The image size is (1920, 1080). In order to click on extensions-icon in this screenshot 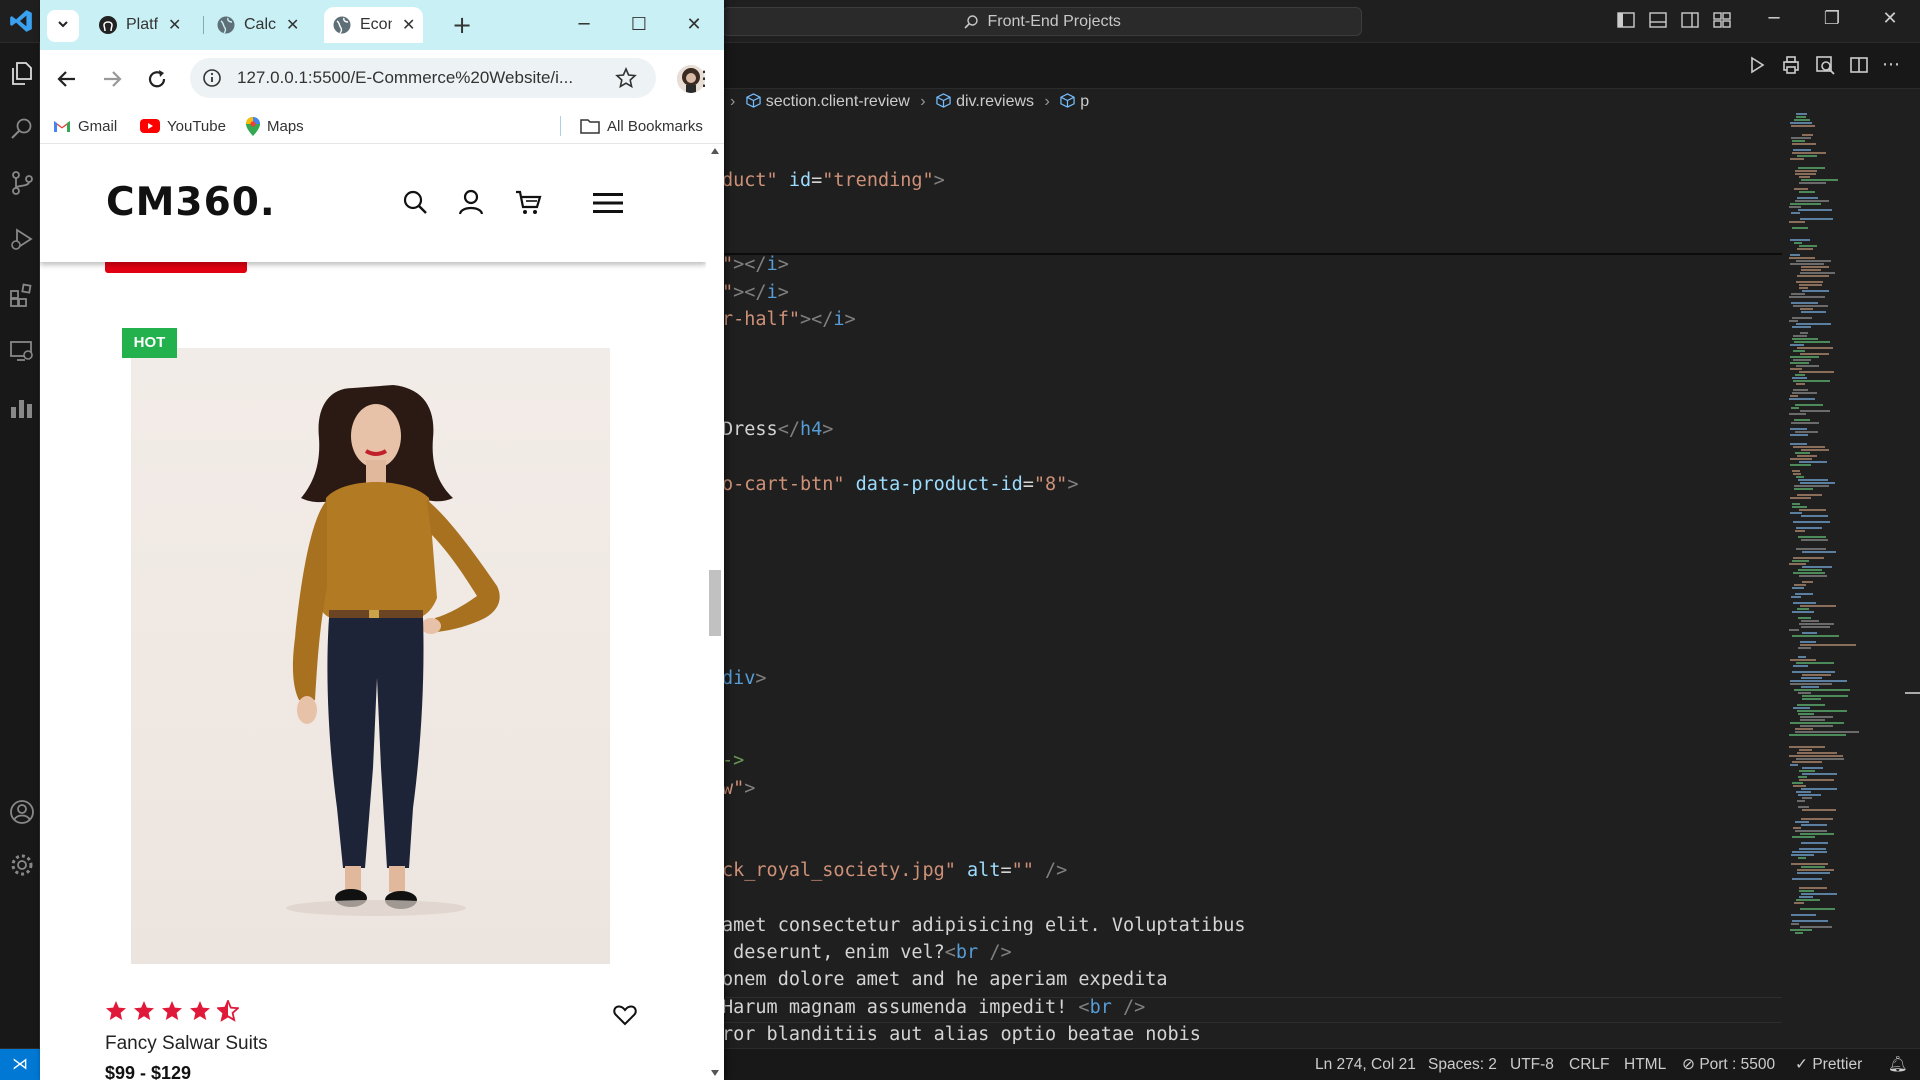, I will do `click(22, 295)`.